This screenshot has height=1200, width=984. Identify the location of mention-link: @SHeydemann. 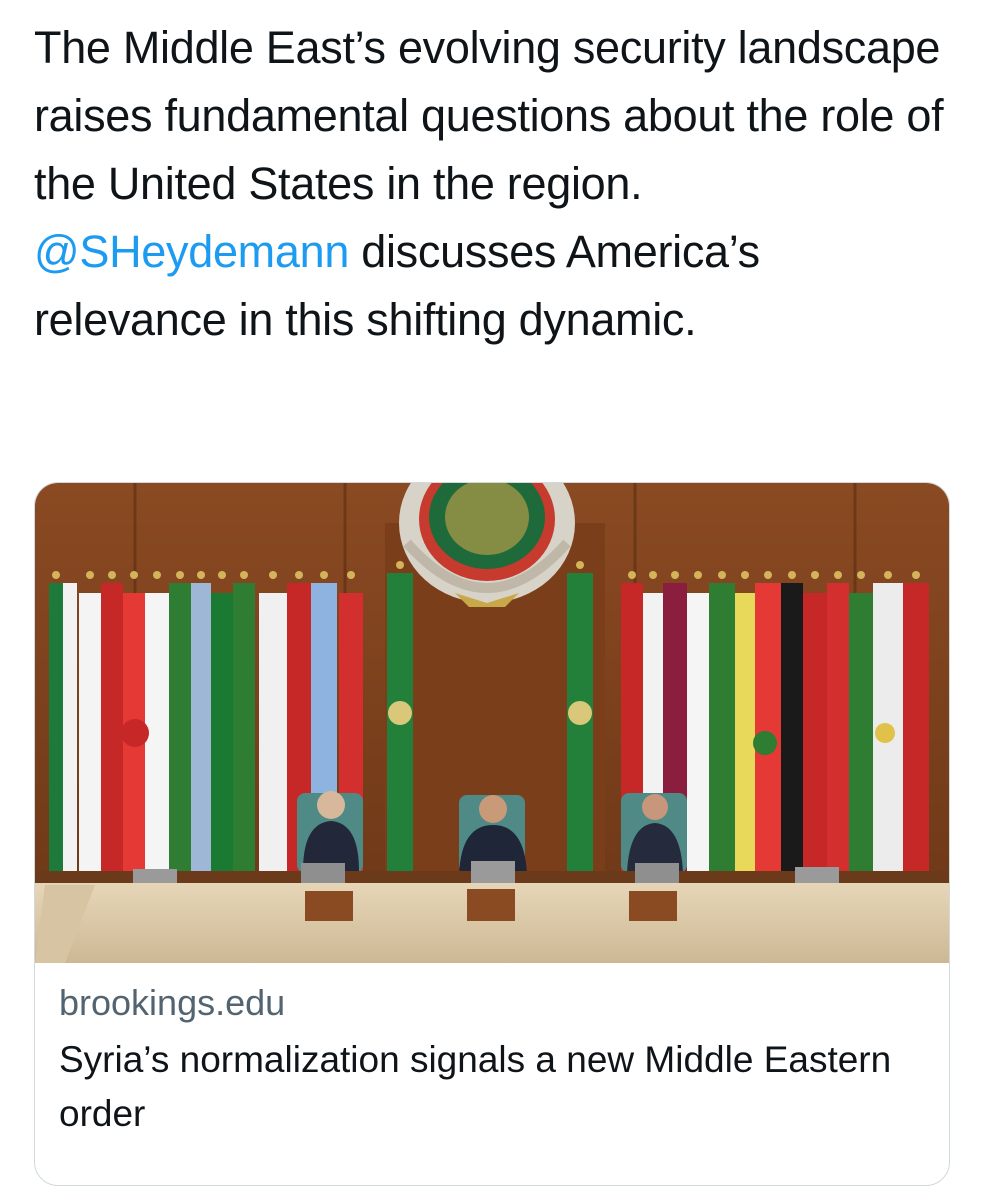
(191, 251).